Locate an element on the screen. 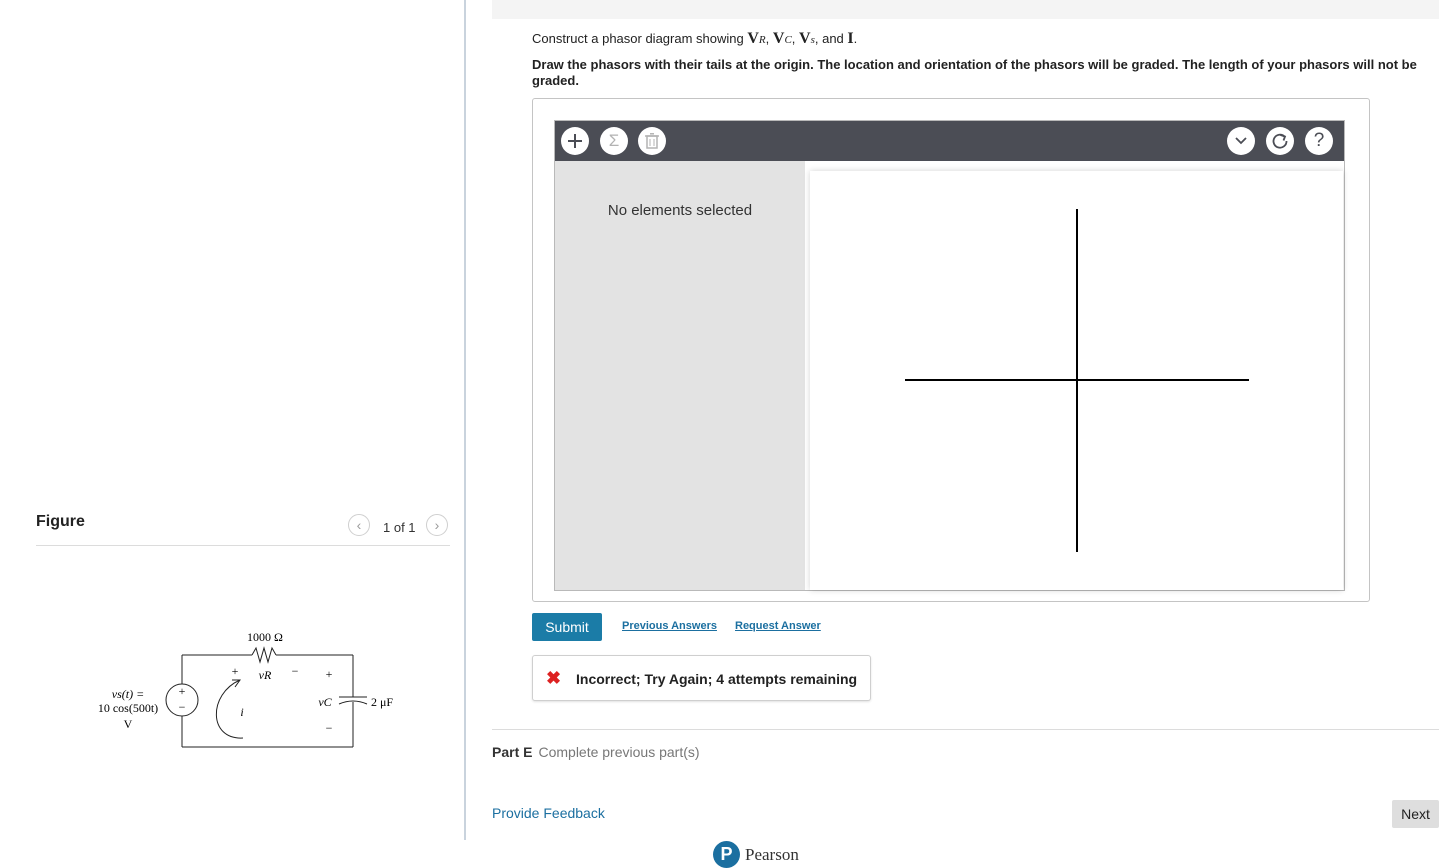 This screenshot has height=868, width=1439. vr-plus: + is located at coordinates (235, 671).